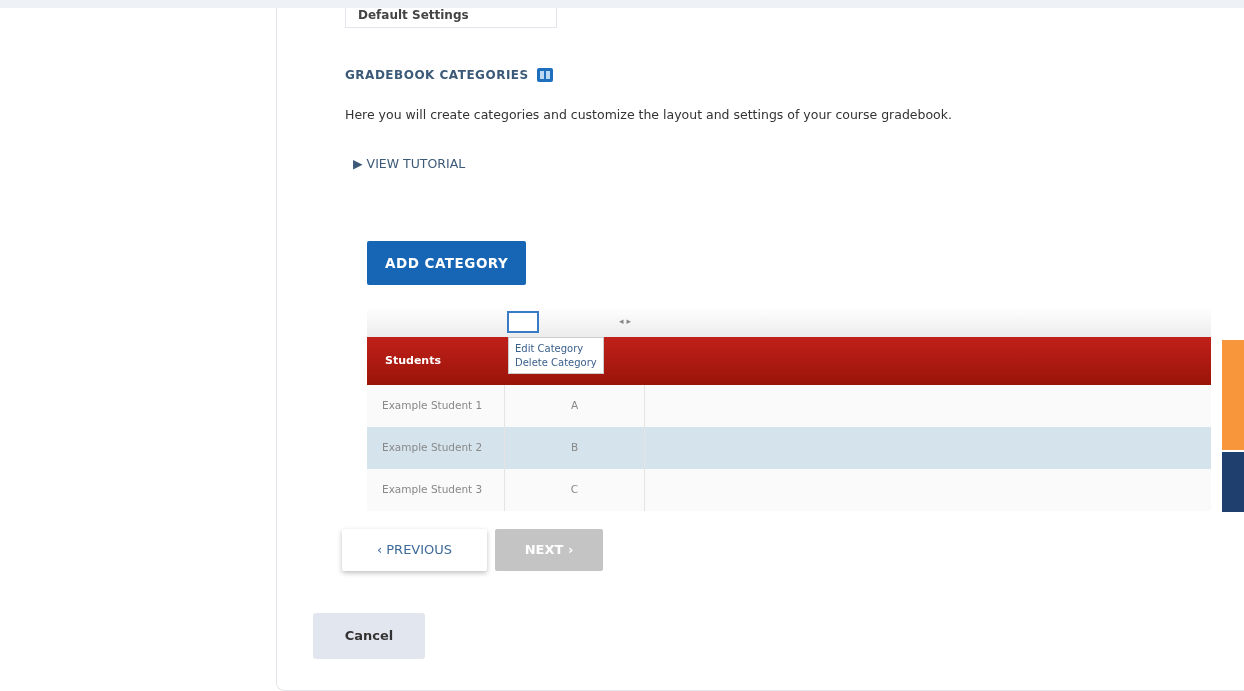 The width and height of the screenshot is (1244, 691). What do you see at coordinates (369, 636) in the screenshot?
I see `cancel-button: Cancel` at bounding box center [369, 636].